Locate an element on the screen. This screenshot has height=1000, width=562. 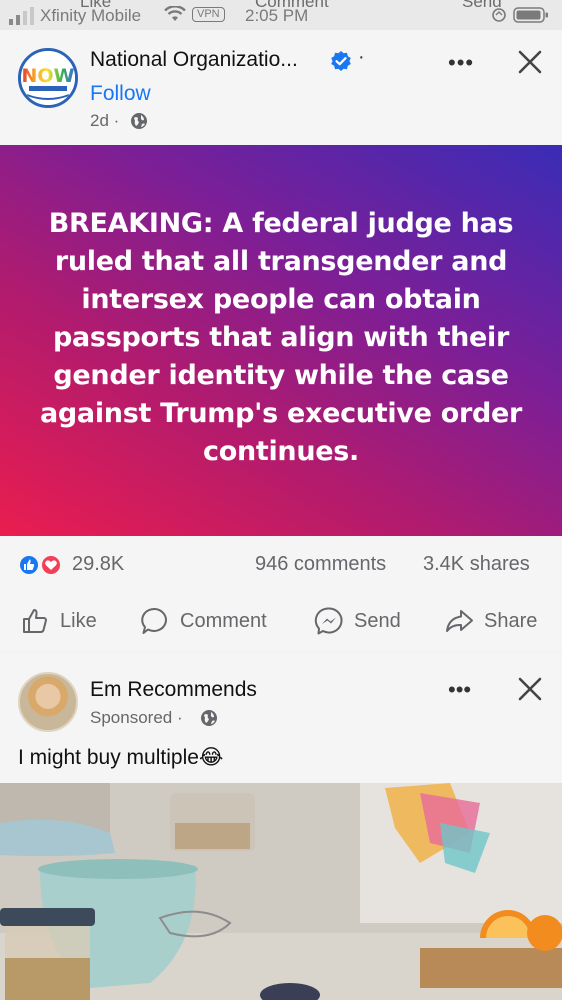
page-avatar: NOW is located at coordinates (48, 78).